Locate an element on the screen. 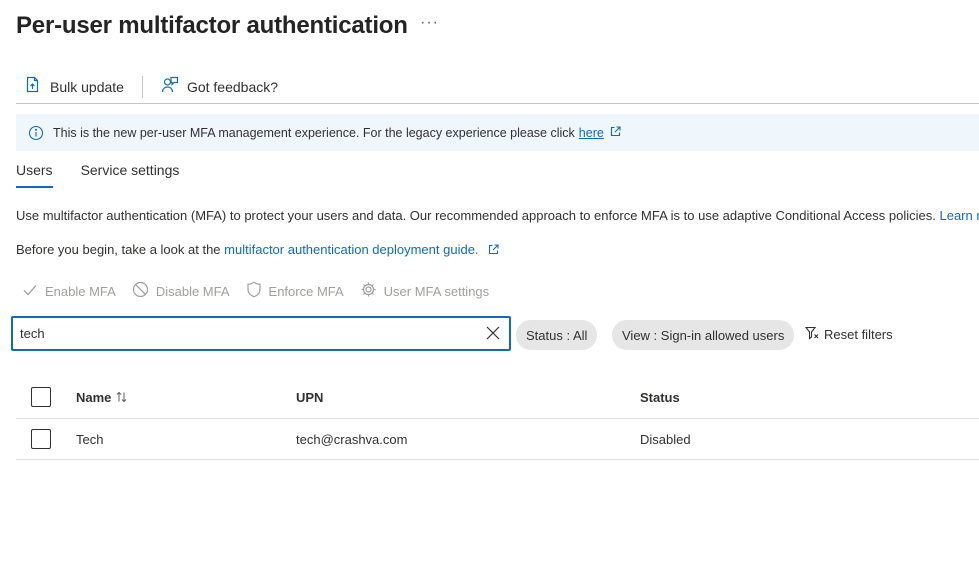 The height and width of the screenshot is (582, 979). filter-reset-icon is located at coordinates (814, 334).